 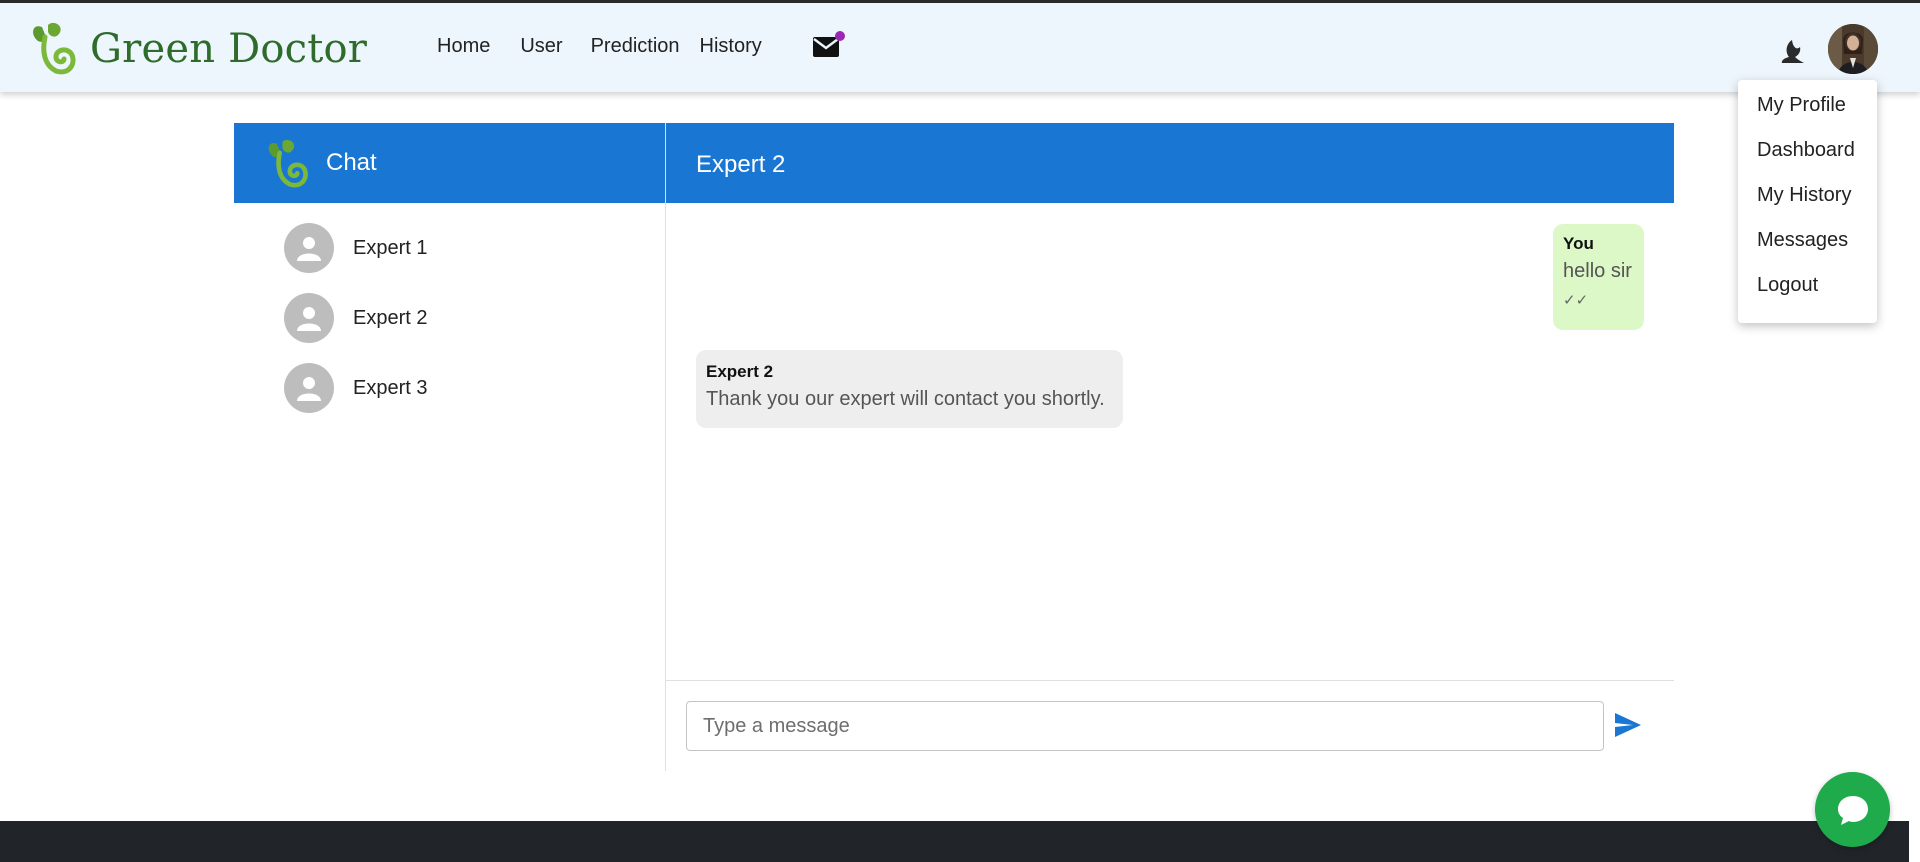 I want to click on input-divider, so click(x=1170, y=680).